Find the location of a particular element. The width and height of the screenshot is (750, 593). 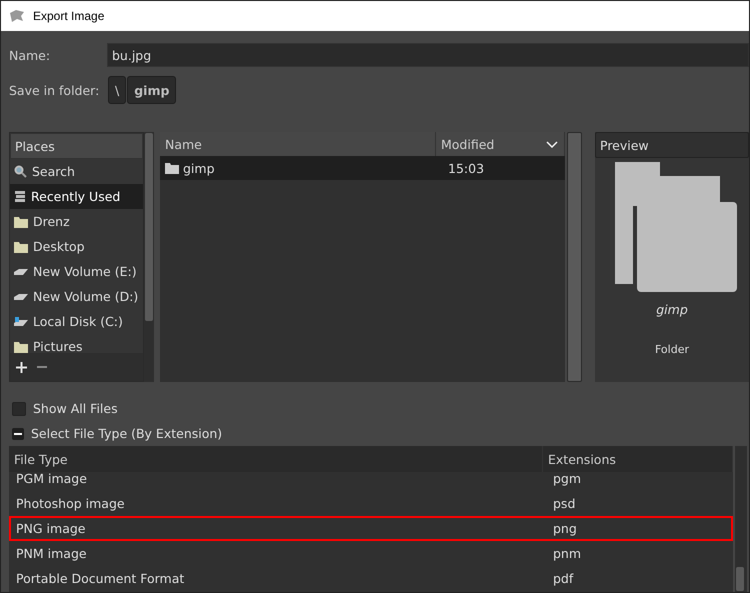

field-label: Name: is located at coordinates (30, 55).